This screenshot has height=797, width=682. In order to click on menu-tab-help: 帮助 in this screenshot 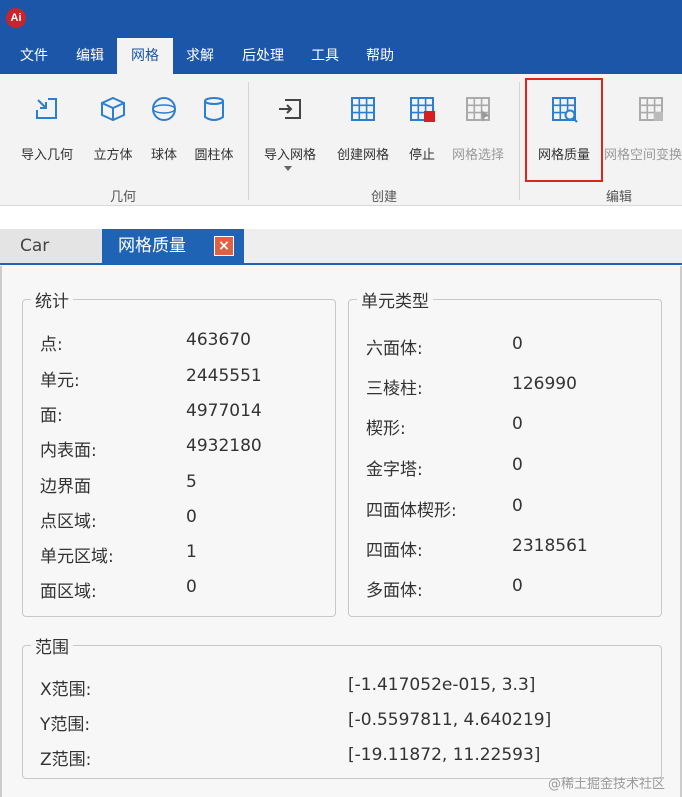, I will do `click(380, 56)`.